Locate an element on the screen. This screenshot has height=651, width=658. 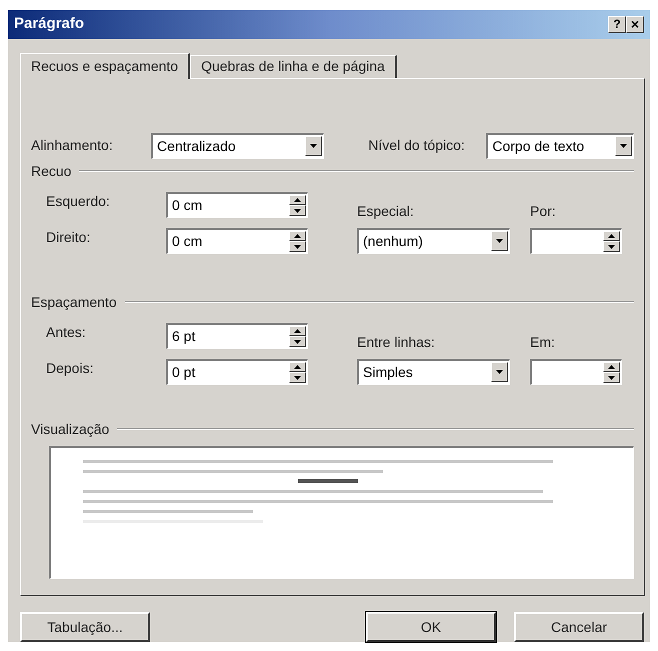
field-label: Por: is located at coordinates (543, 211).